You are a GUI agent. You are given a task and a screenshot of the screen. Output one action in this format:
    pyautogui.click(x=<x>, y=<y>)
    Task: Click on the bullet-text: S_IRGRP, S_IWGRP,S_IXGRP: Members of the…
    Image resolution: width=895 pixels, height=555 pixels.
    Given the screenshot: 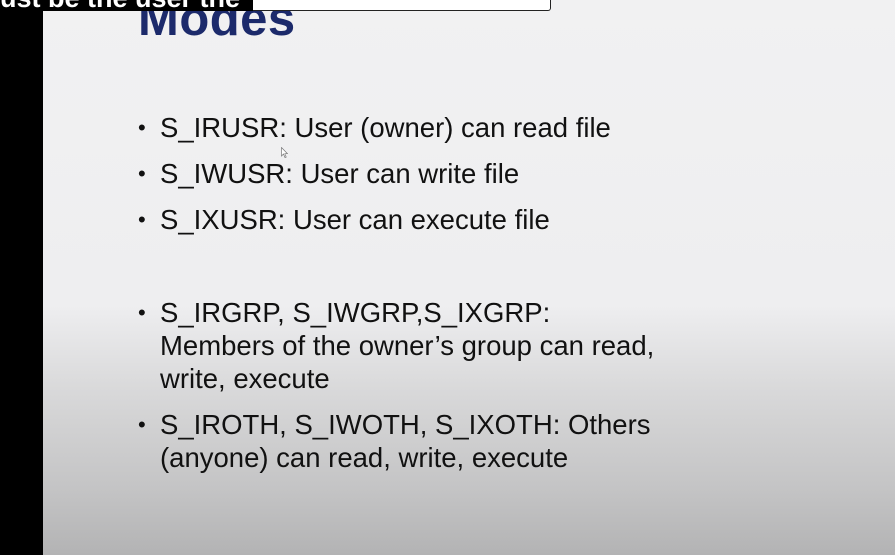 What is the action you would take?
    pyautogui.click(x=407, y=345)
    